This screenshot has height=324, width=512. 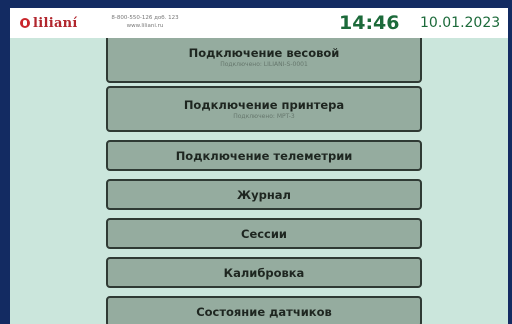 I want to click on menu-item-label: Калибровка, so click(x=264, y=272).